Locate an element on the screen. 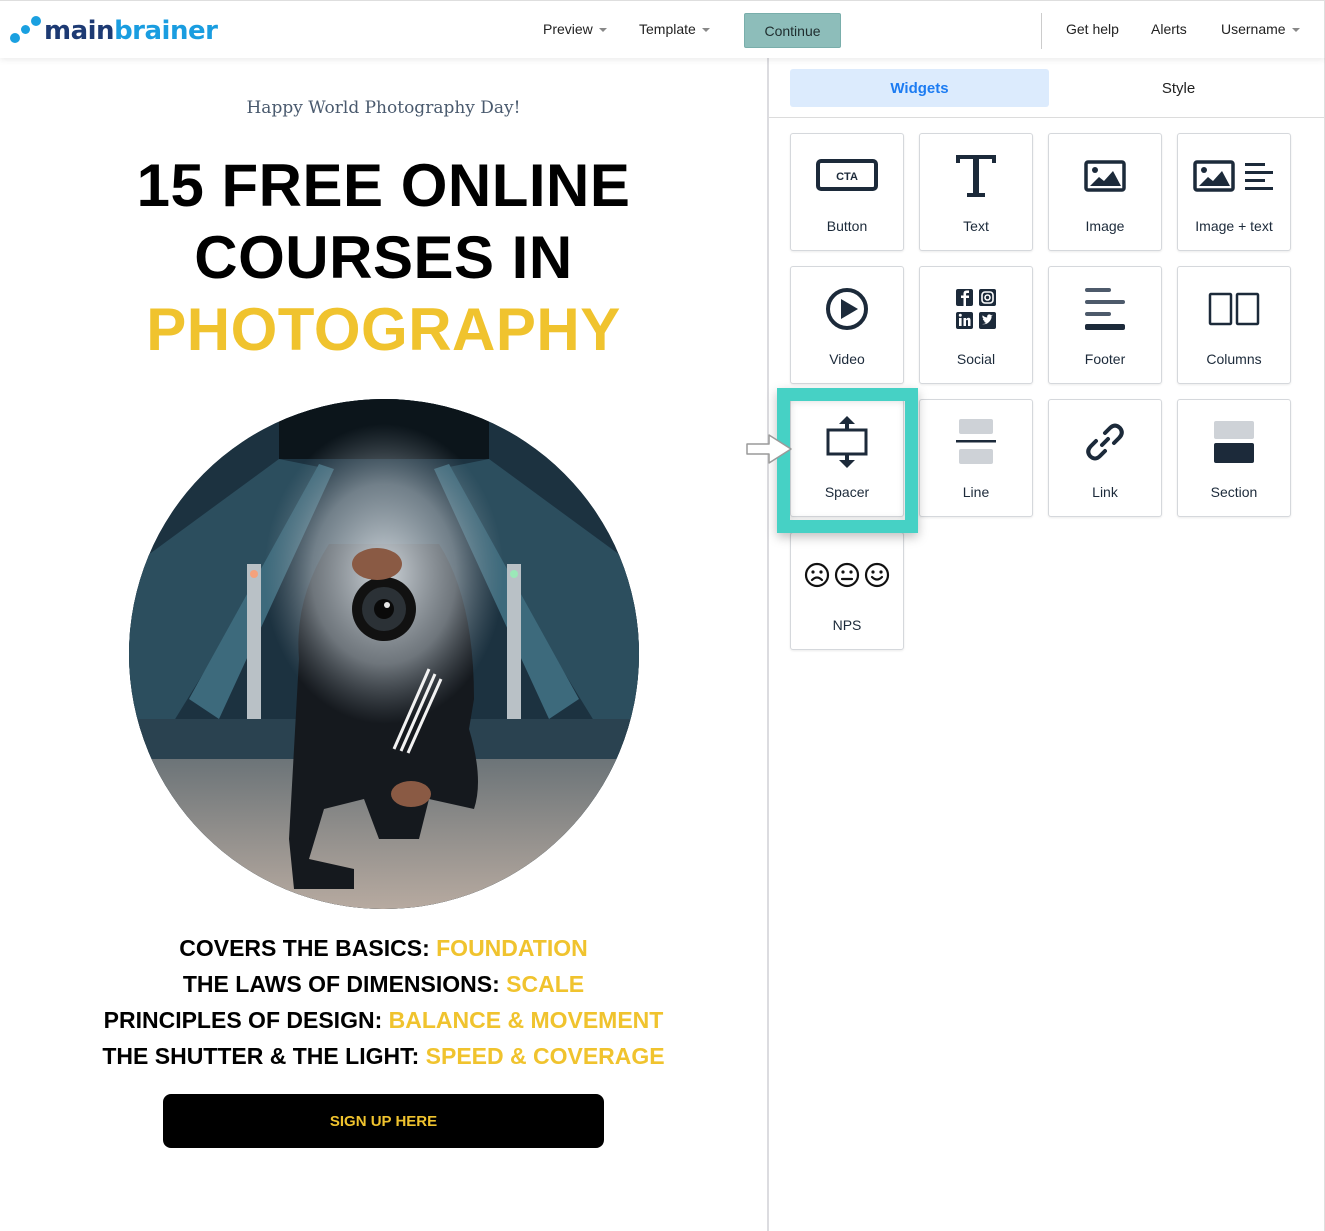 The width and height of the screenshot is (1325, 1231). widget-label: Social is located at coordinates (976, 359).